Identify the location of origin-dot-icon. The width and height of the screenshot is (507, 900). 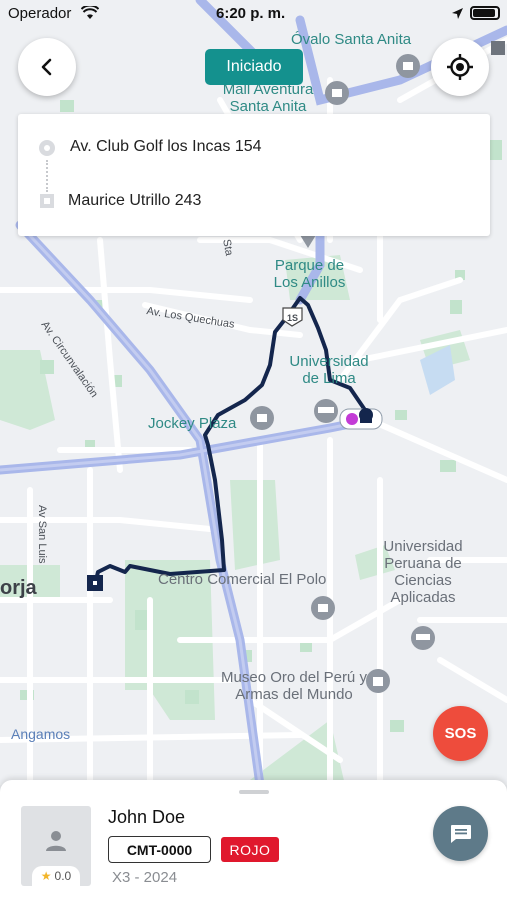
(47, 148).